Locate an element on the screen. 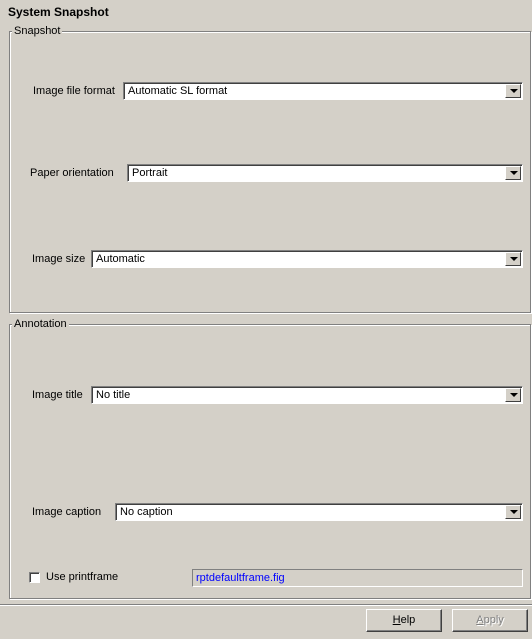 Image resolution: width=532 pixels, height=639 pixels. paper-orientation-value: Portrait is located at coordinates (150, 173).